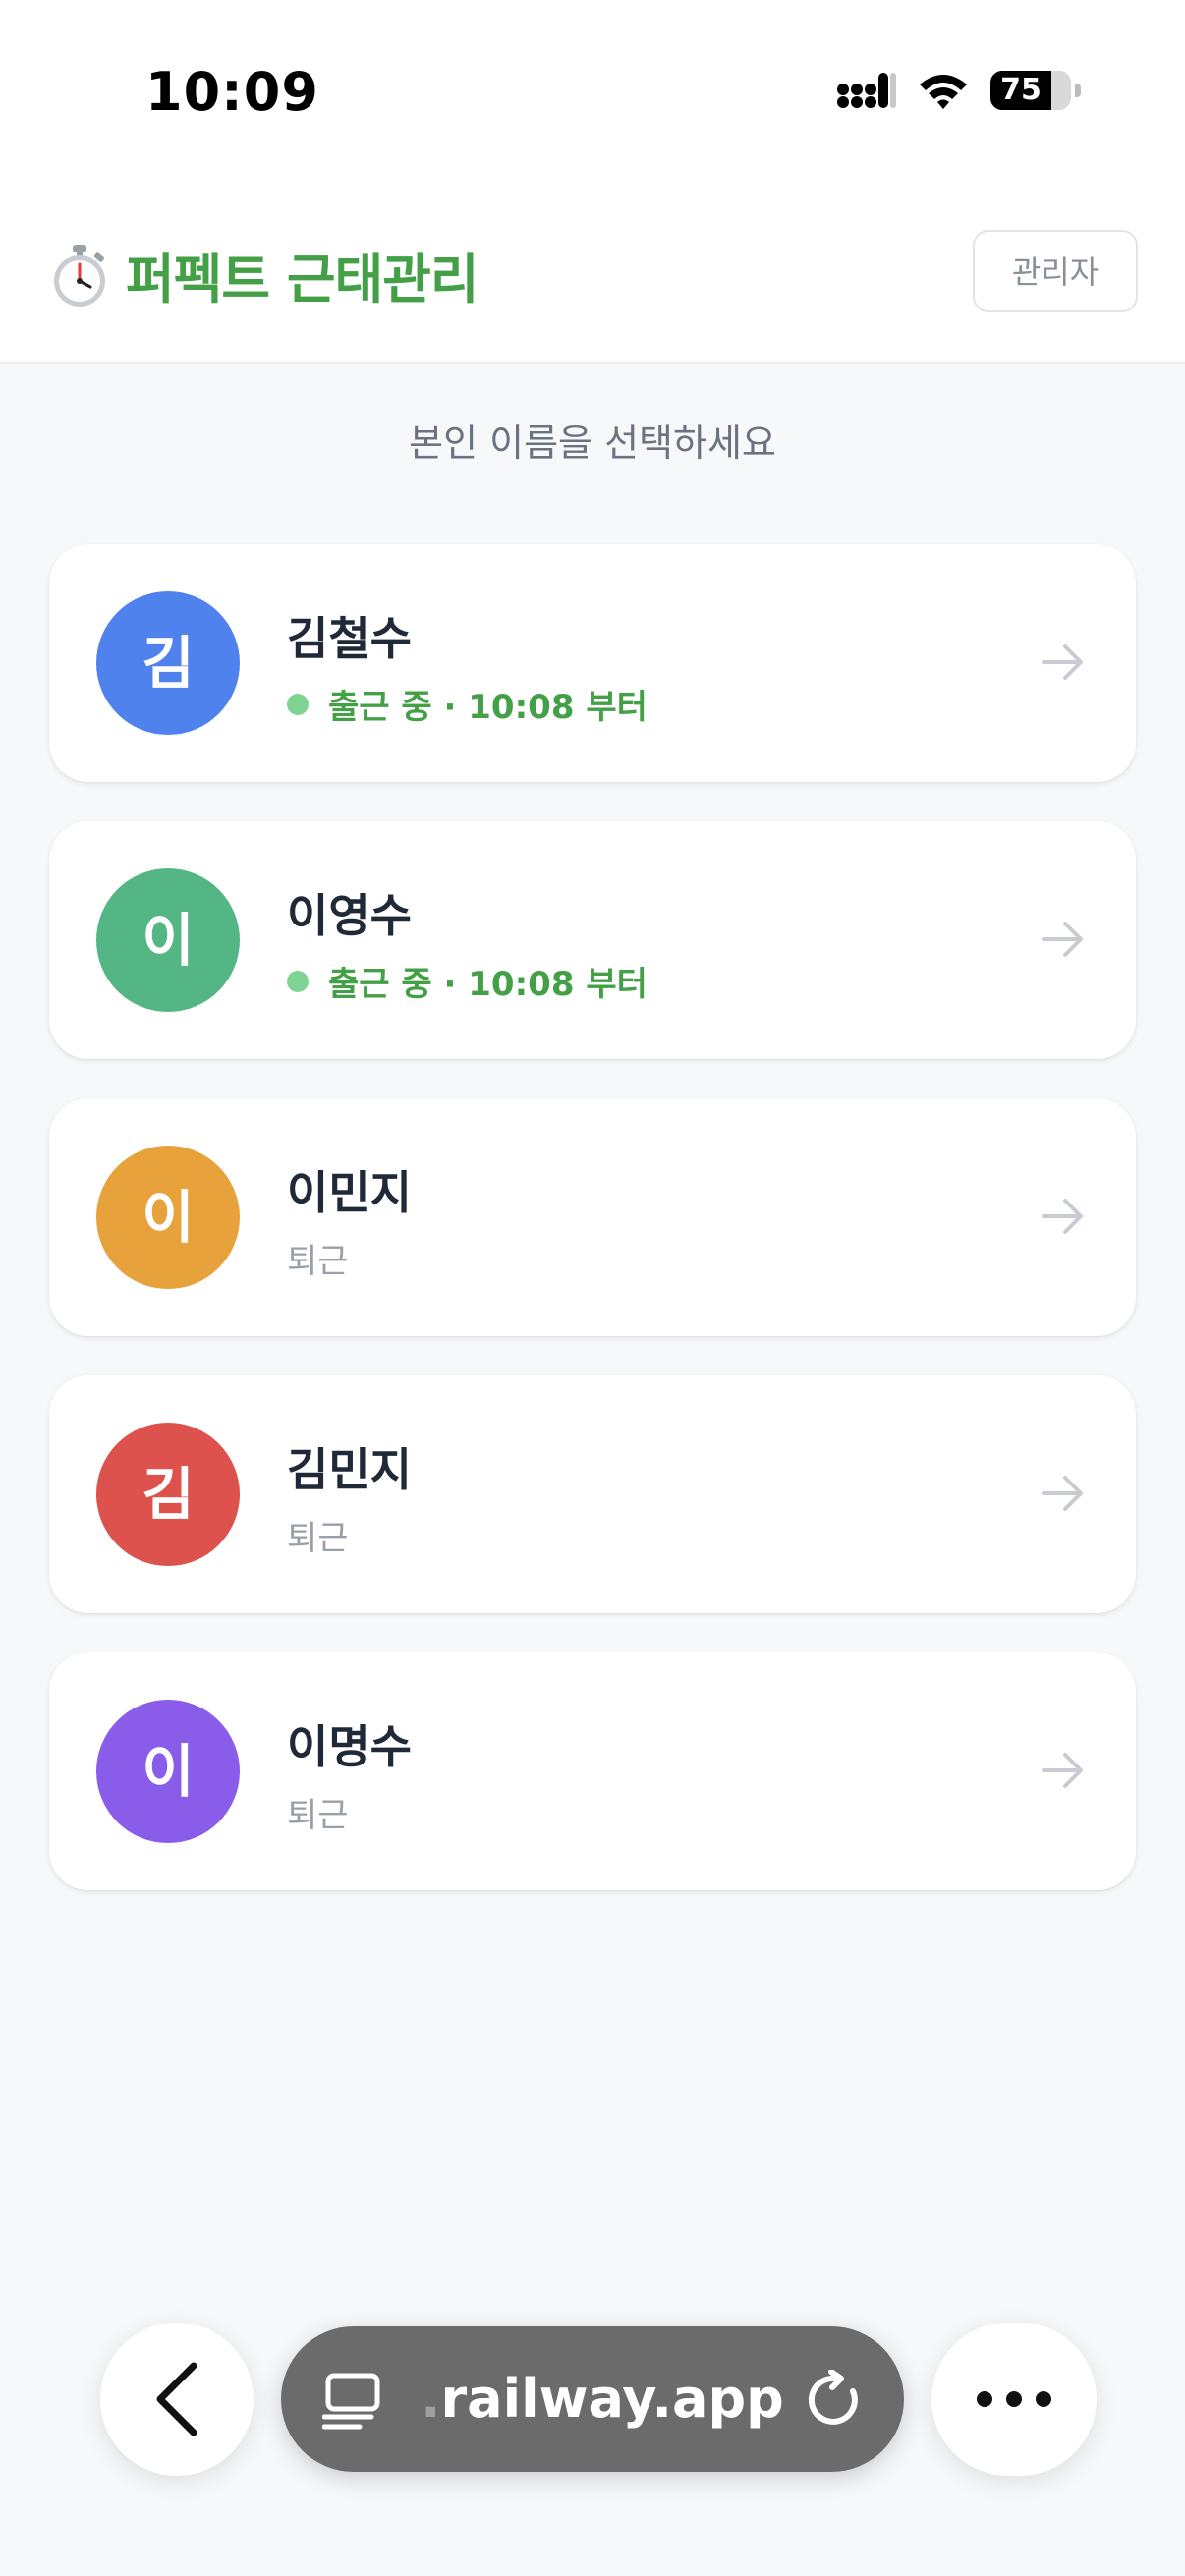  I want to click on employee-card: 이 이영수 출근 중 · 10:08 부터, so click(592, 940).